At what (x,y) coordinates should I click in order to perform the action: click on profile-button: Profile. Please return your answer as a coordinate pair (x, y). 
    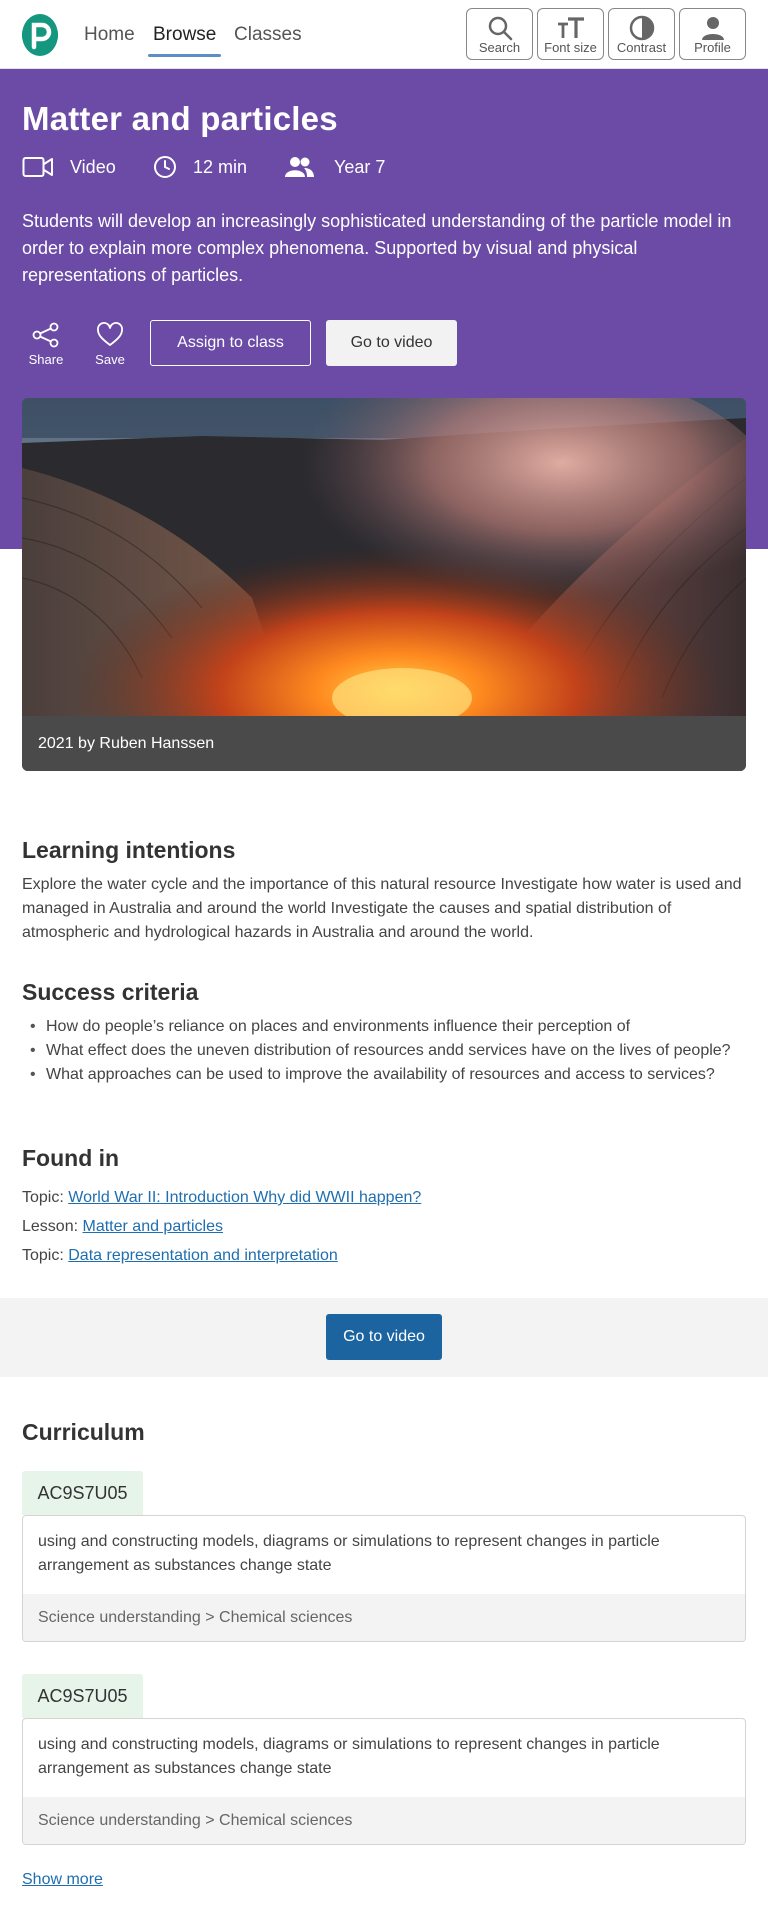
    Looking at the image, I should click on (712, 34).